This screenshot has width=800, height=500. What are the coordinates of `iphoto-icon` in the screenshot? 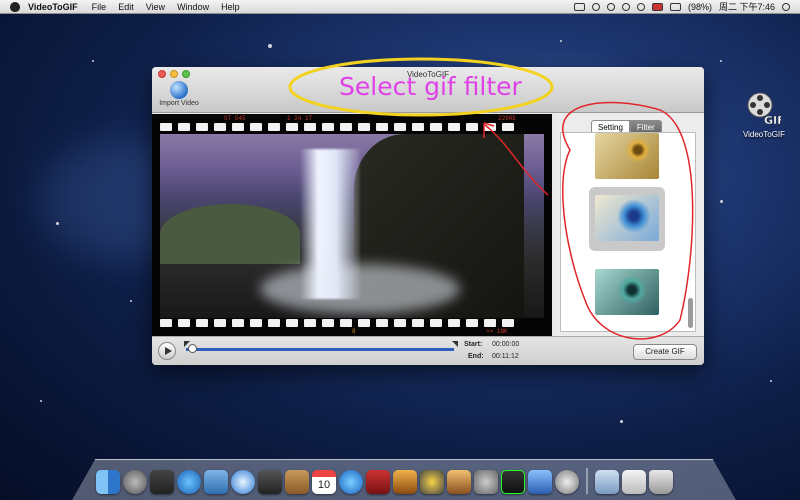 It's located at (405, 482).